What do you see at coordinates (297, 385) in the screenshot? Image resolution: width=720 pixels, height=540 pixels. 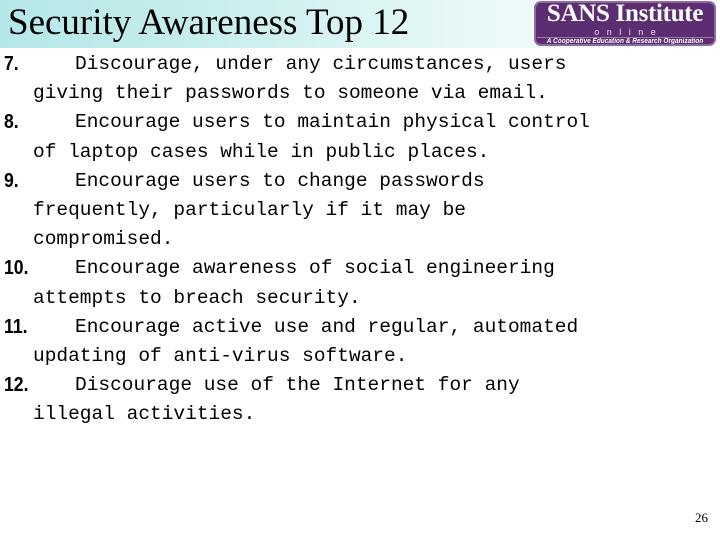 I see `list-item-line: Discourage use of the Internet for any` at bounding box center [297, 385].